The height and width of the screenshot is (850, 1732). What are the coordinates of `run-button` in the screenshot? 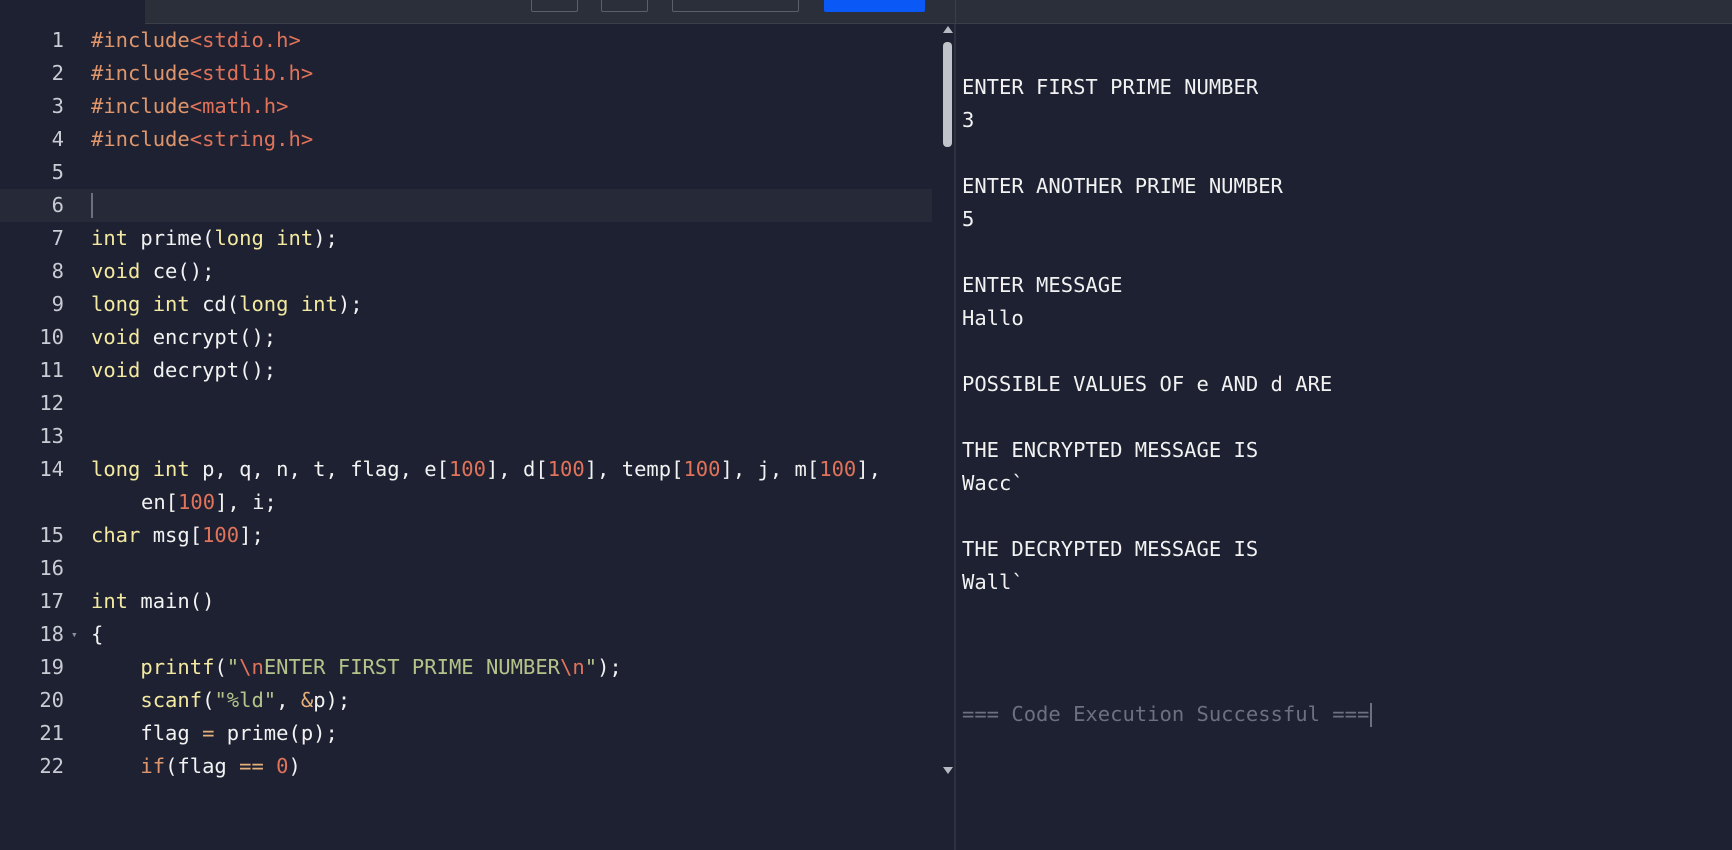 It's located at (874, 6).